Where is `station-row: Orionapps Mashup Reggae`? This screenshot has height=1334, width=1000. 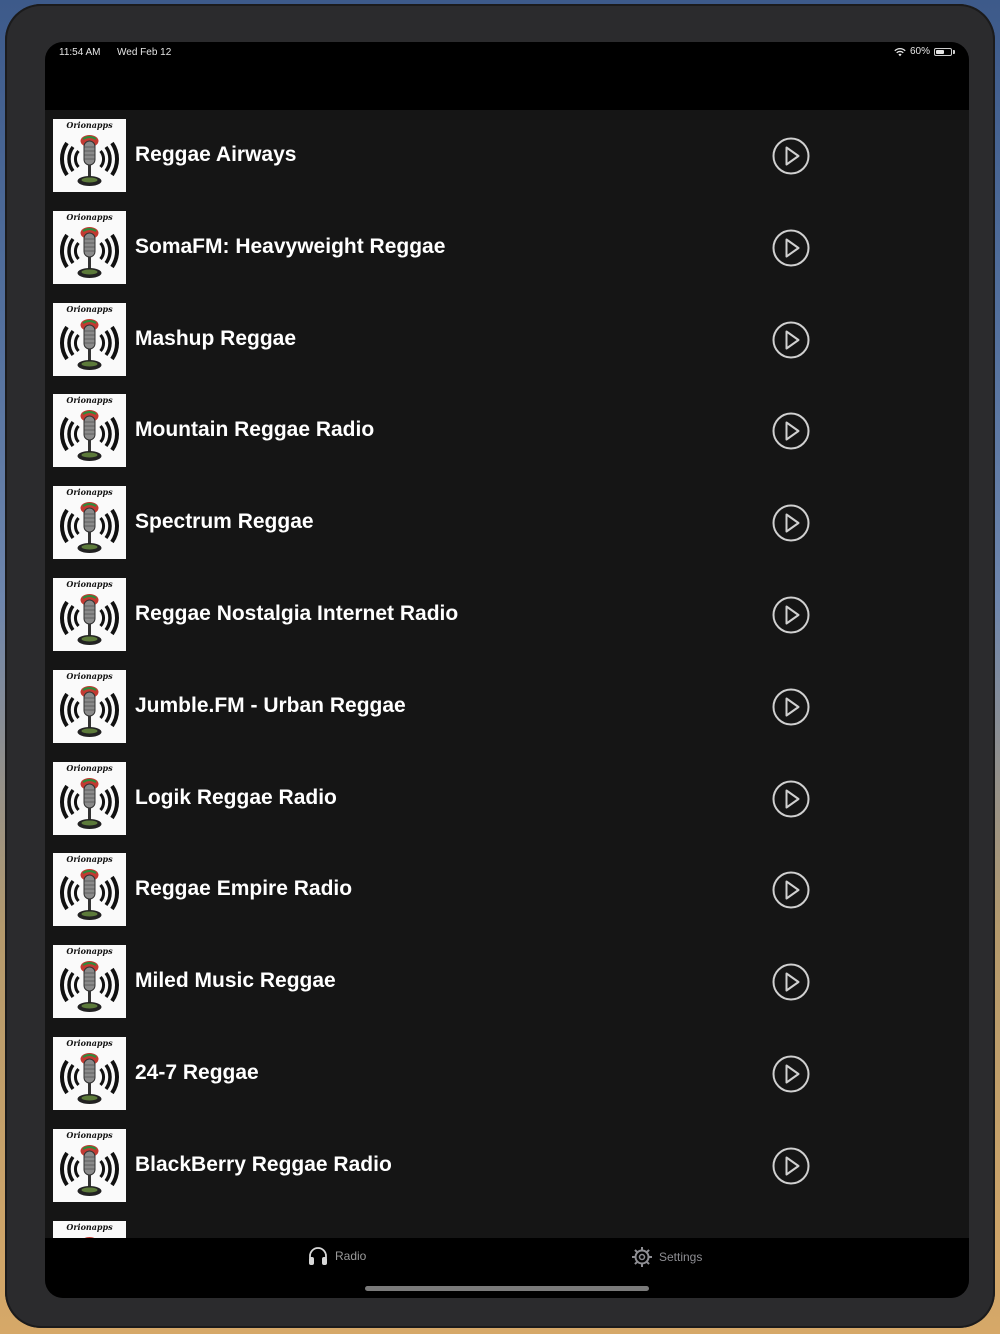
station-row: Orionapps Mashup Reggae is located at coordinates (507, 340).